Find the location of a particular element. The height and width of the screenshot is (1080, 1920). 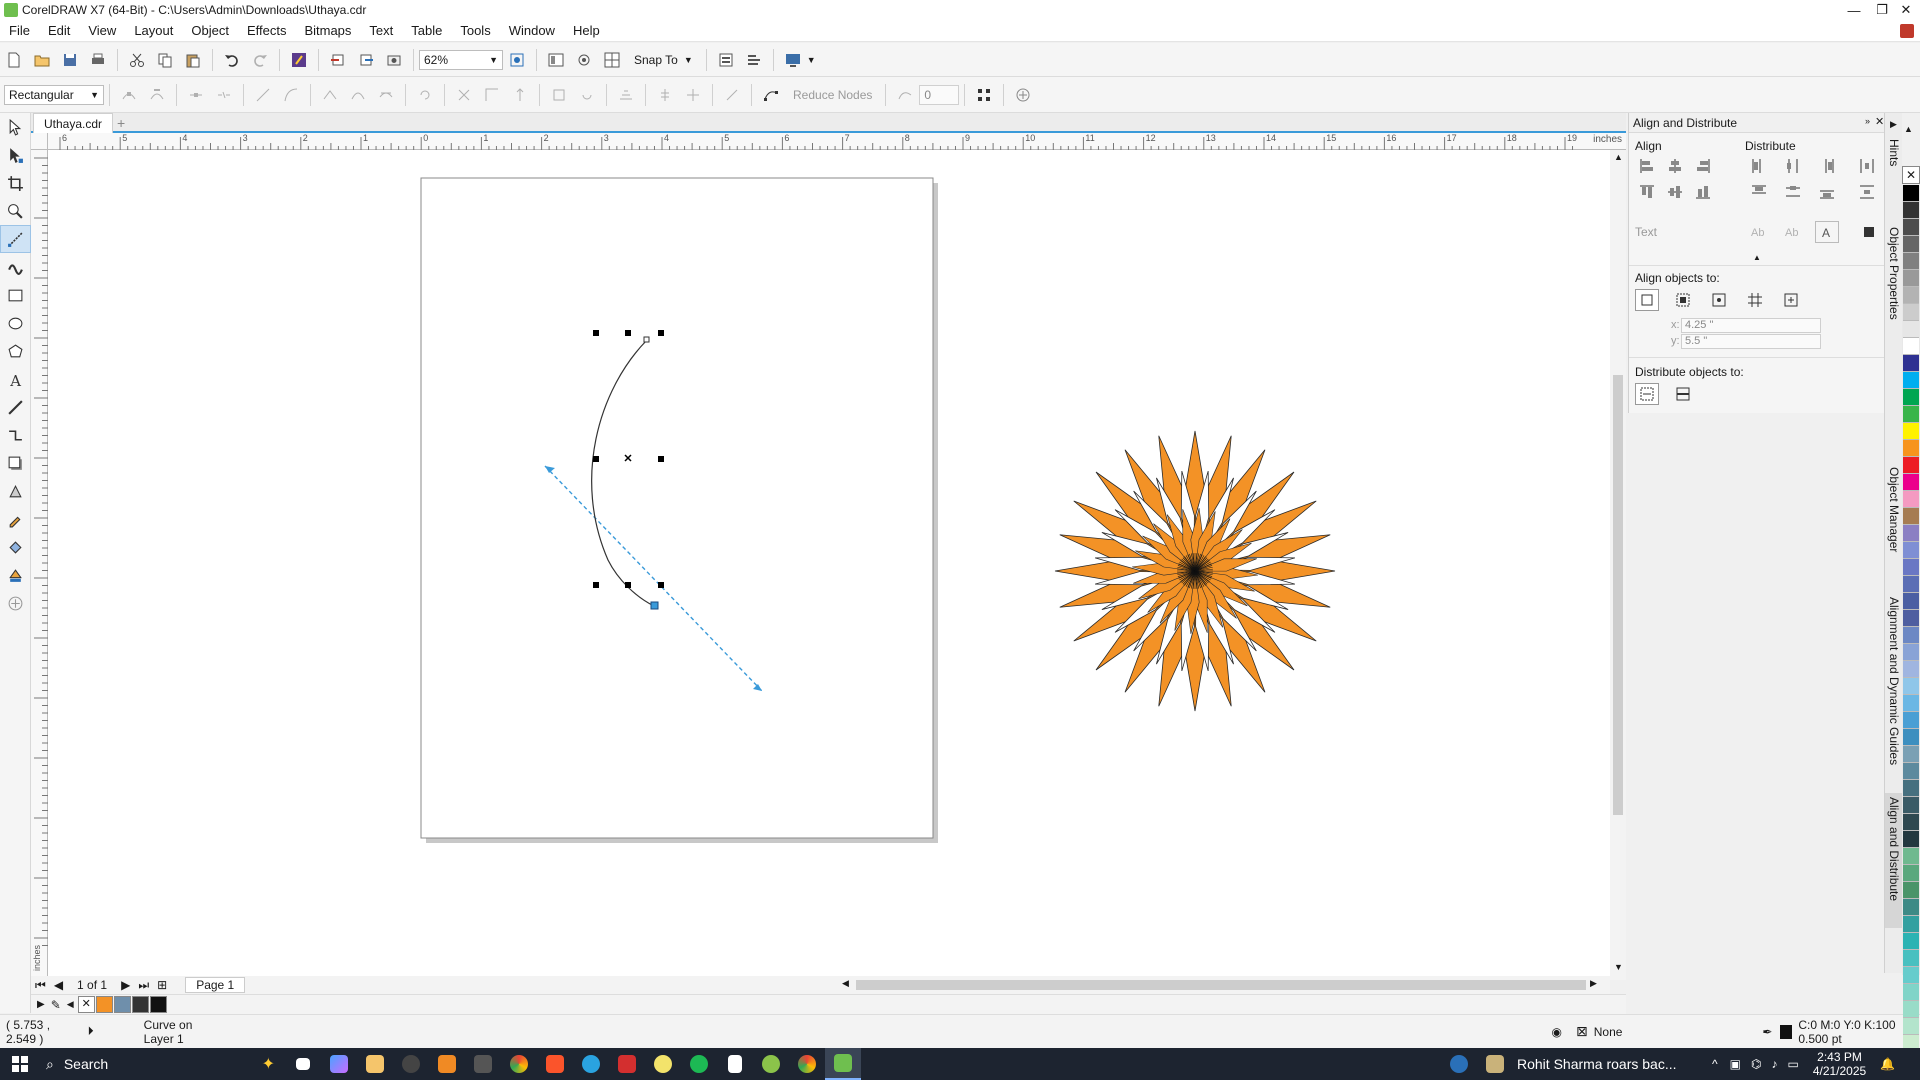

print-icon is located at coordinates (98, 60).